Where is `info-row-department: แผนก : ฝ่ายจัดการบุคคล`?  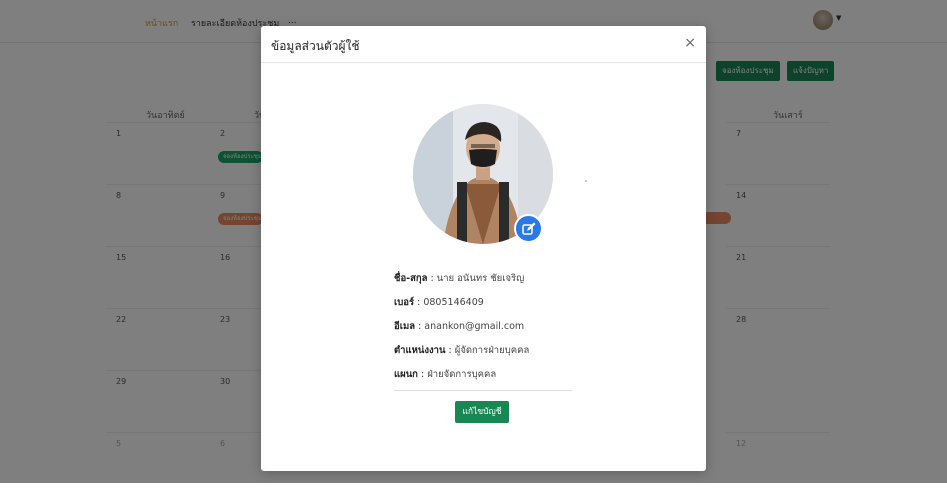
info-row-department: แผนก : ฝ่ายจัดการบุคคล is located at coordinates (445, 374).